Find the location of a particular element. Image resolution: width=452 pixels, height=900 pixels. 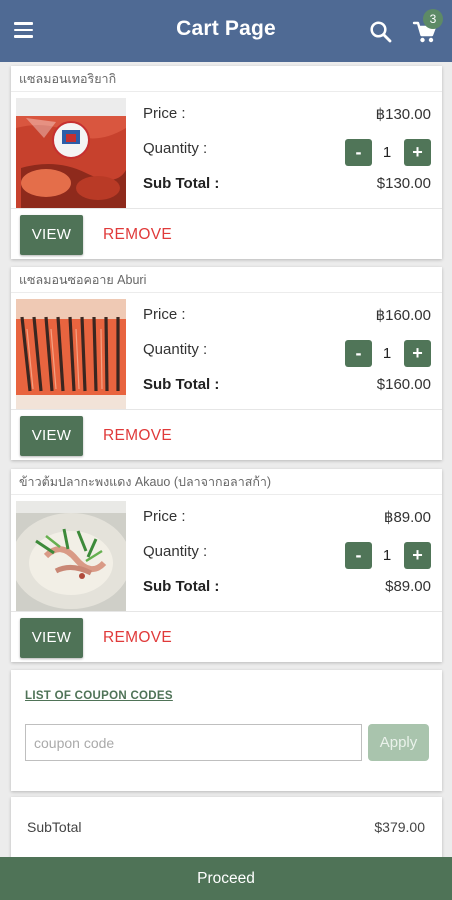

product-name: แซลมอนซอคอาย Aburi is located at coordinates (226, 280).